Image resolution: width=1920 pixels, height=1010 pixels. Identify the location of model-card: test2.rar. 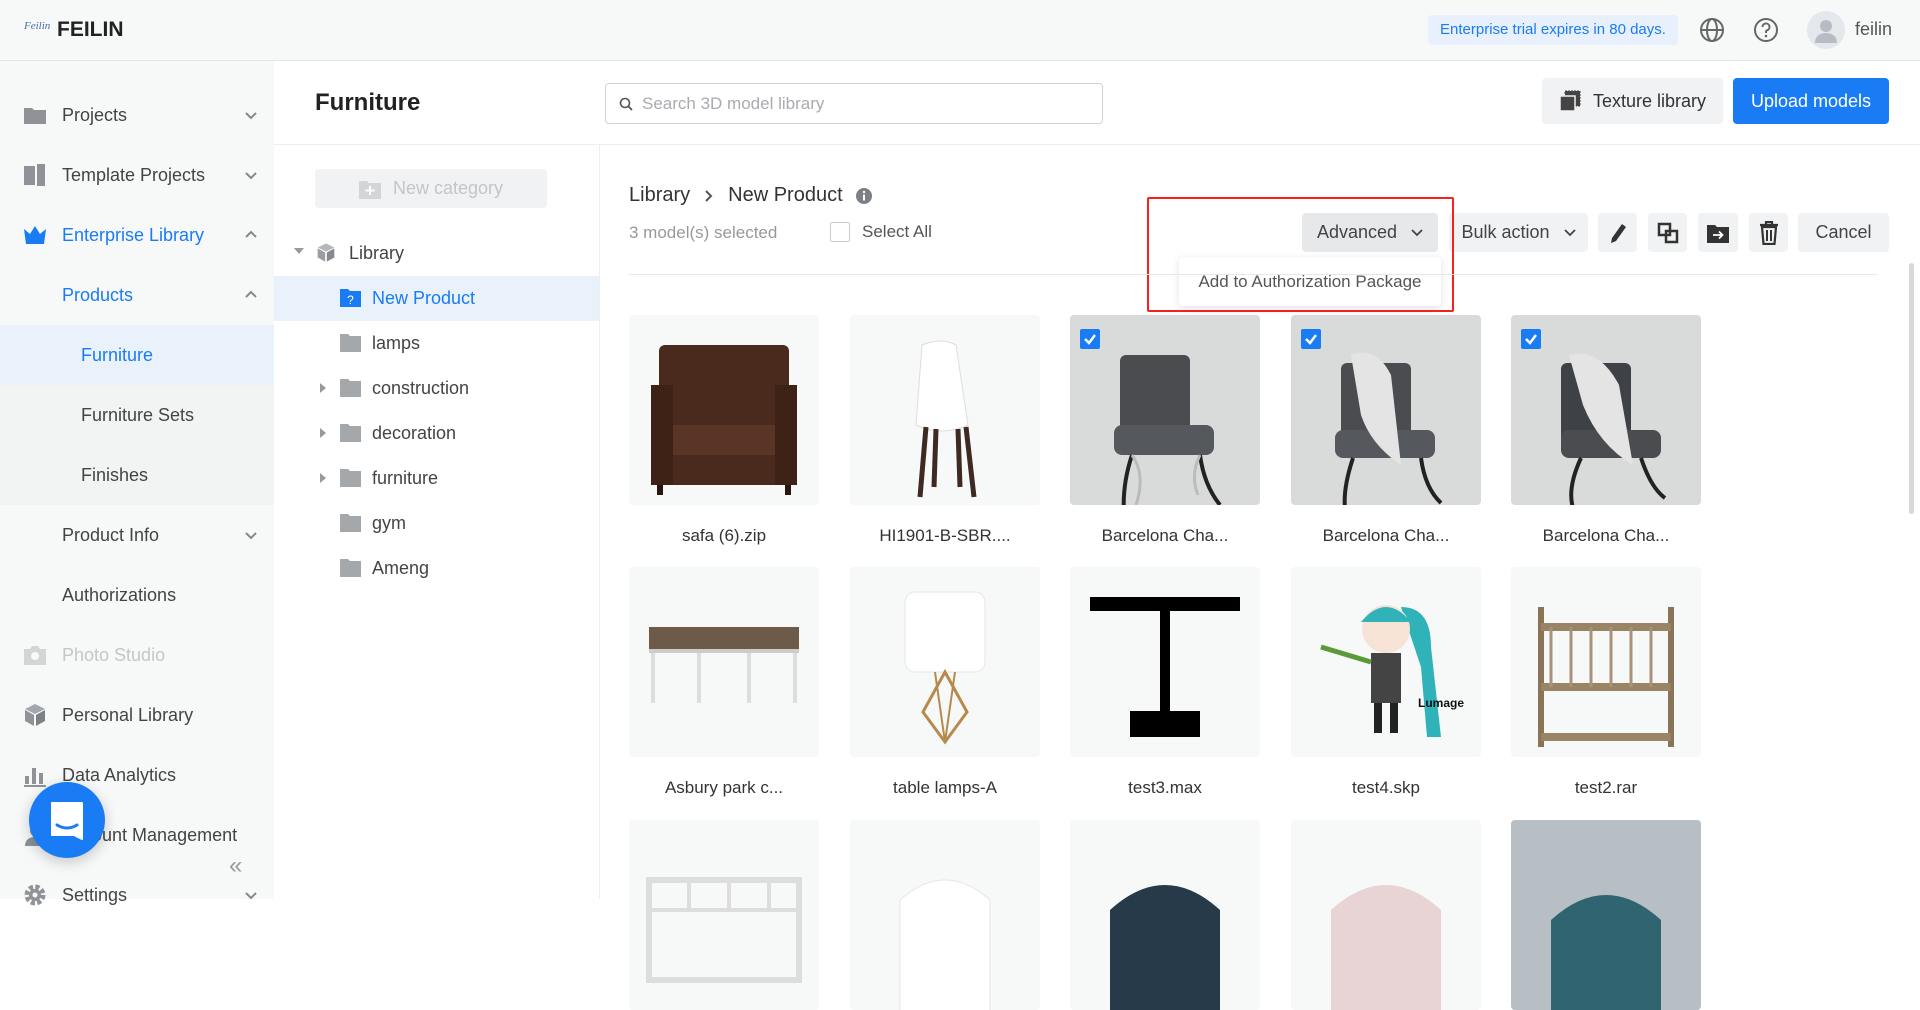
(1606, 682).